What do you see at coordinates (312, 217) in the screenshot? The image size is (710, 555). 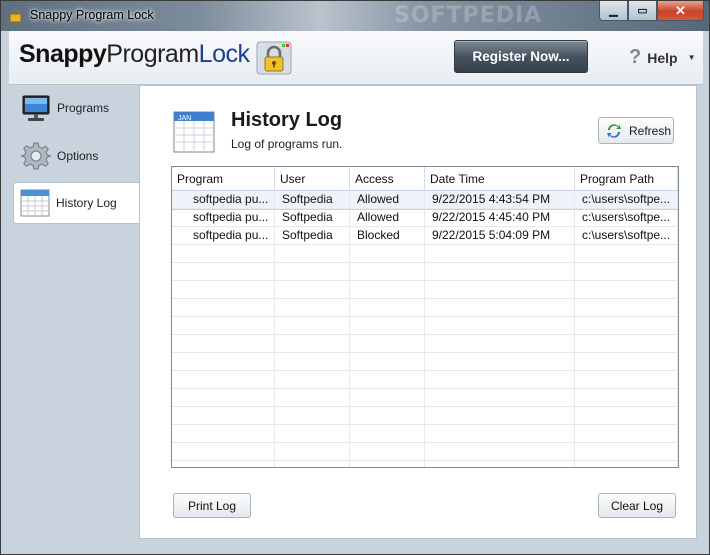 I see `cell-user: Softpedia` at bounding box center [312, 217].